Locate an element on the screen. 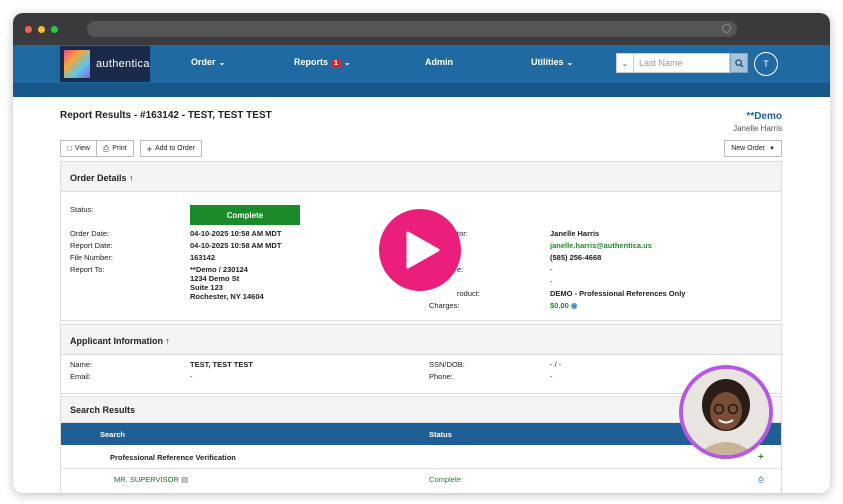 The height and width of the screenshot is (504, 843). minimize-window-icon is located at coordinates (41, 29).